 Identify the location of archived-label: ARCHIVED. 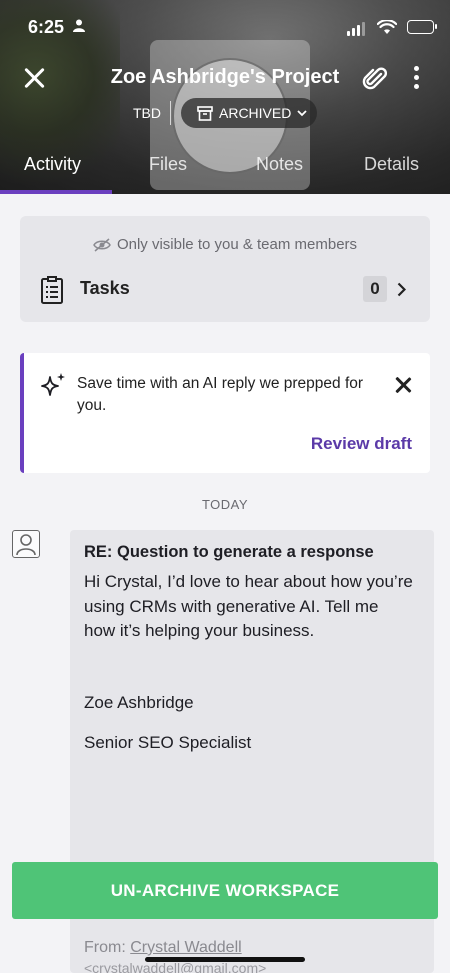
(255, 113).